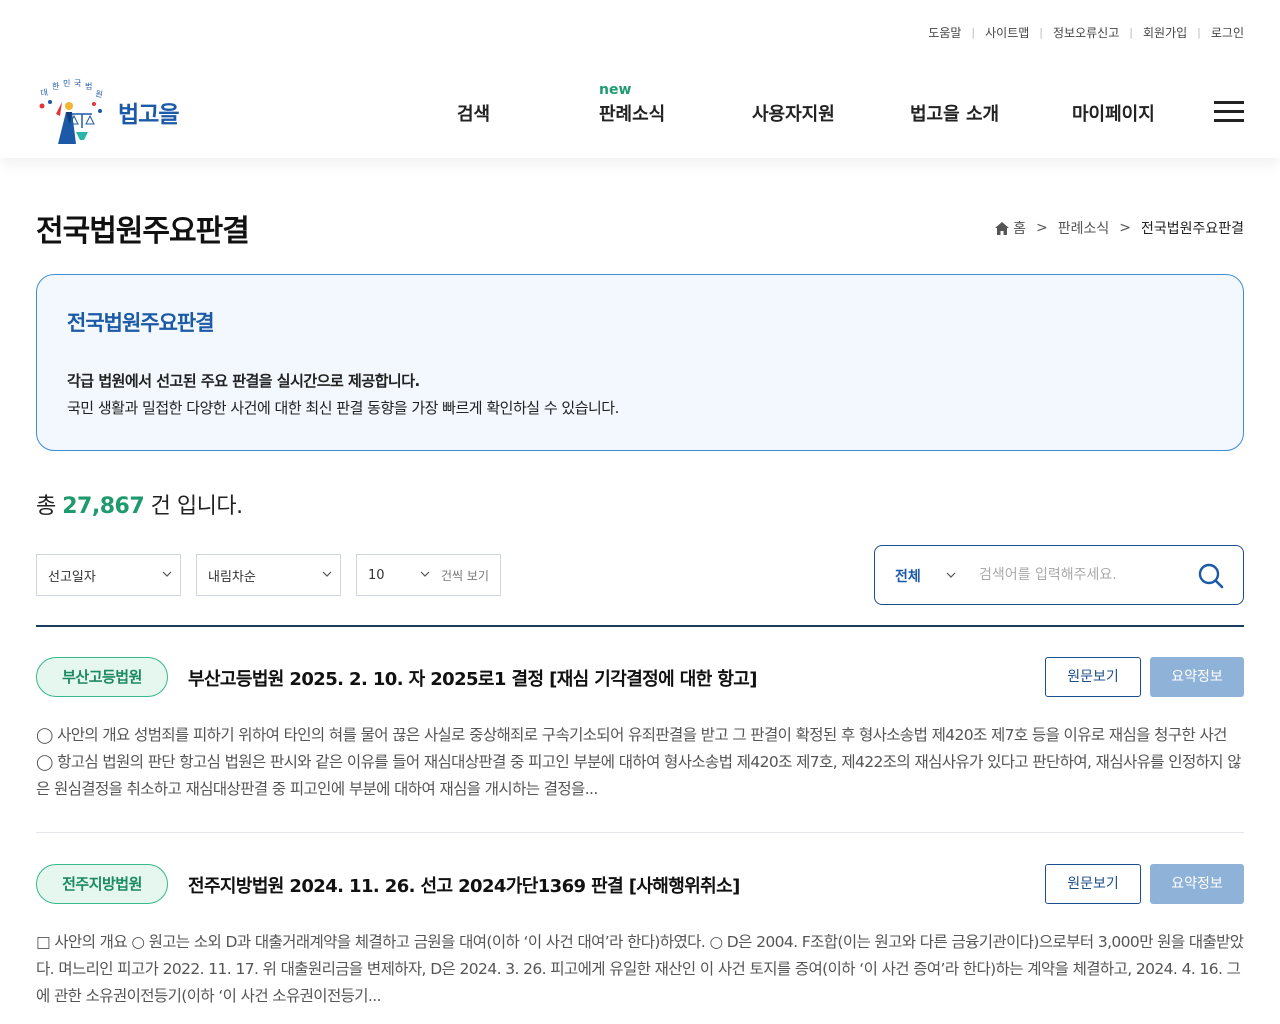 The width and height of the screenshot is (1280, 1024). Describe the element at coordinates (1007, 32) in the screenshot. I see `sitemap-link: 사이트맵` at that location.